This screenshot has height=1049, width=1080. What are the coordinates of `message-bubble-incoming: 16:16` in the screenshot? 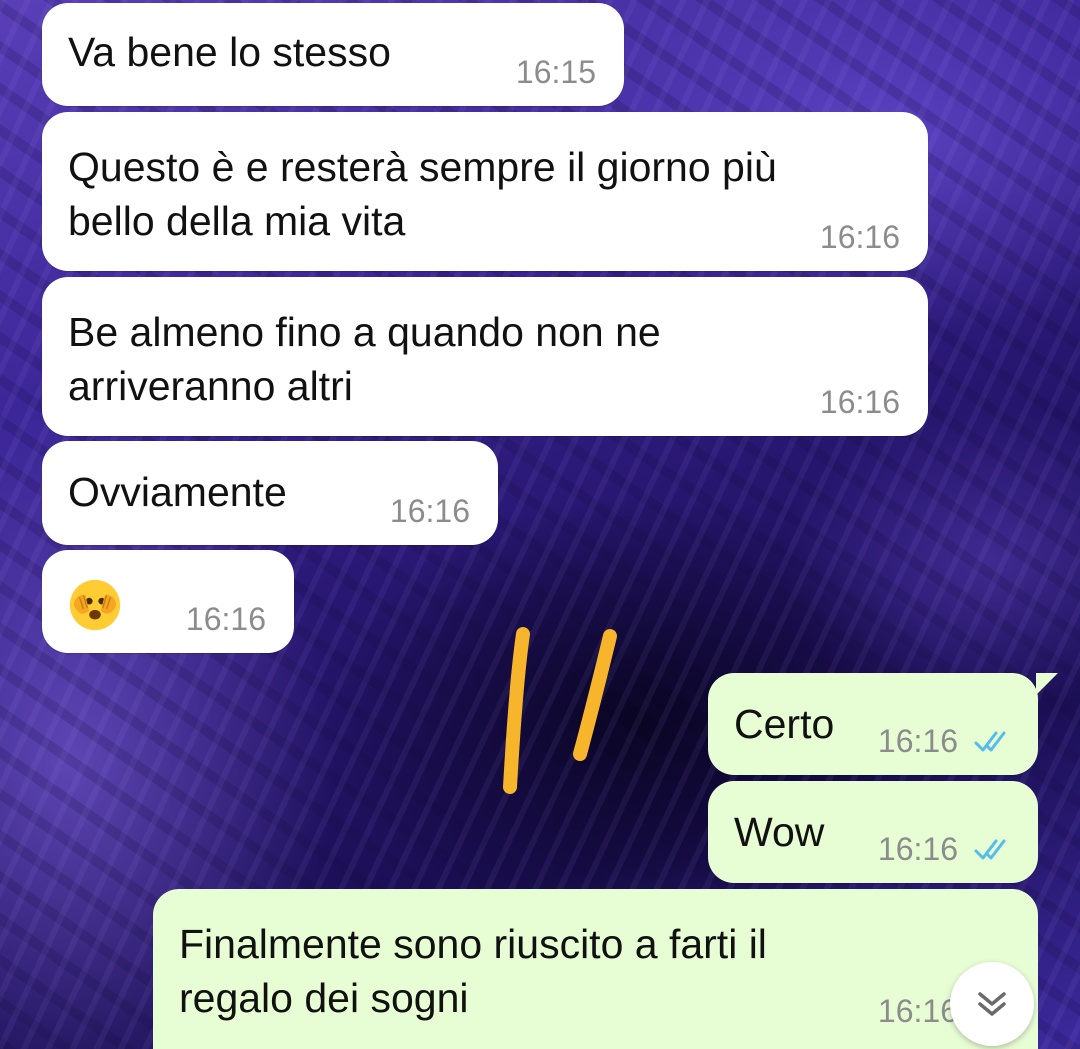 It's located at (168, 601).